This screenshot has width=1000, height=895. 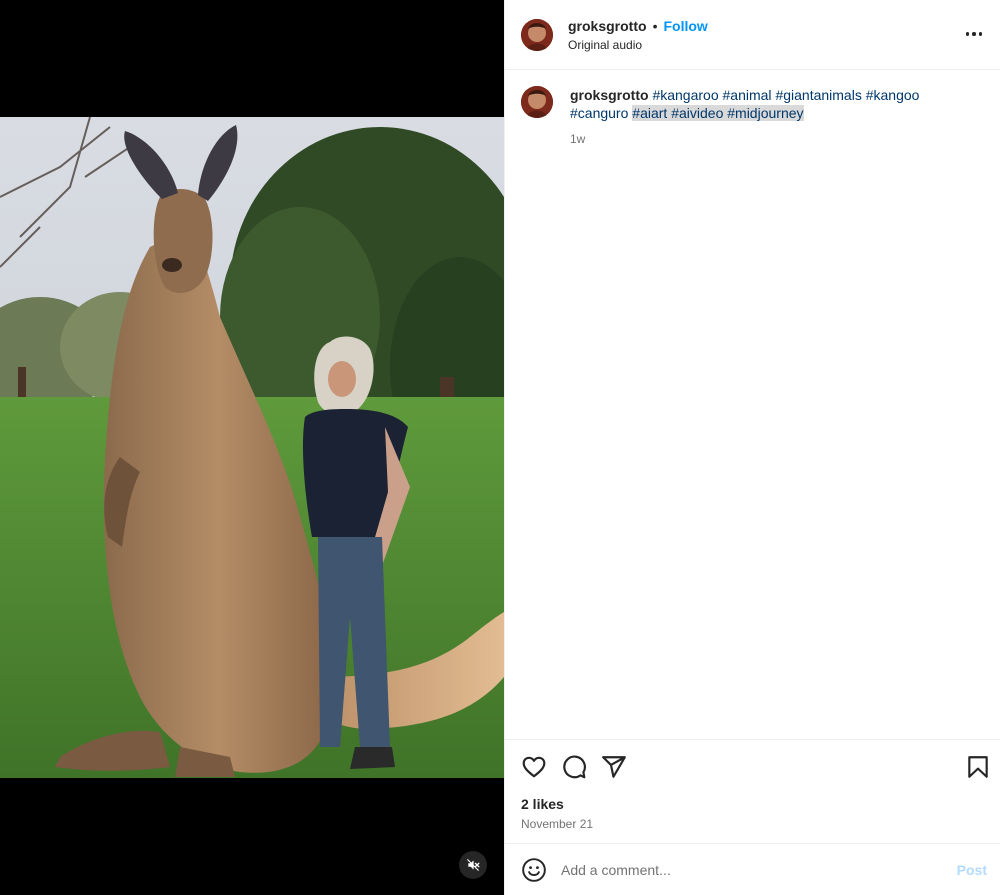 What do you see at coordinates (978, 767) in the screenshot?
I see `bookmark-icon` at bounding box center [978, 767].